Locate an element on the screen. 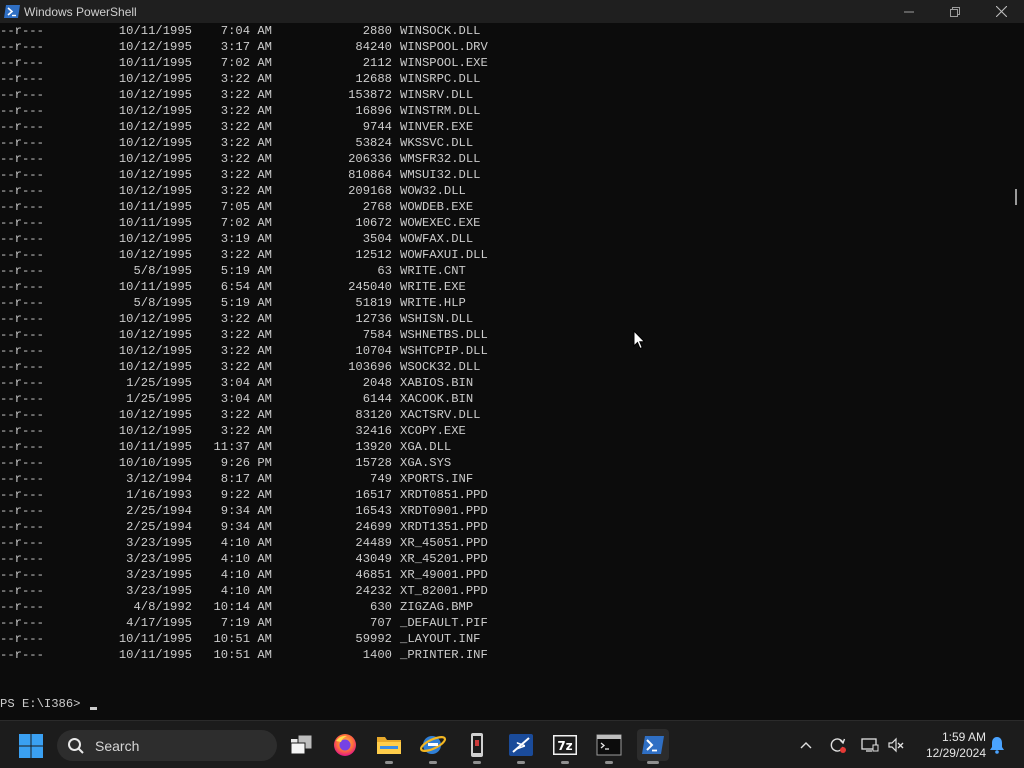 The width and height of the screenshot is (1024, 768). file-length: 24232 is located at coordinates (373, 591).